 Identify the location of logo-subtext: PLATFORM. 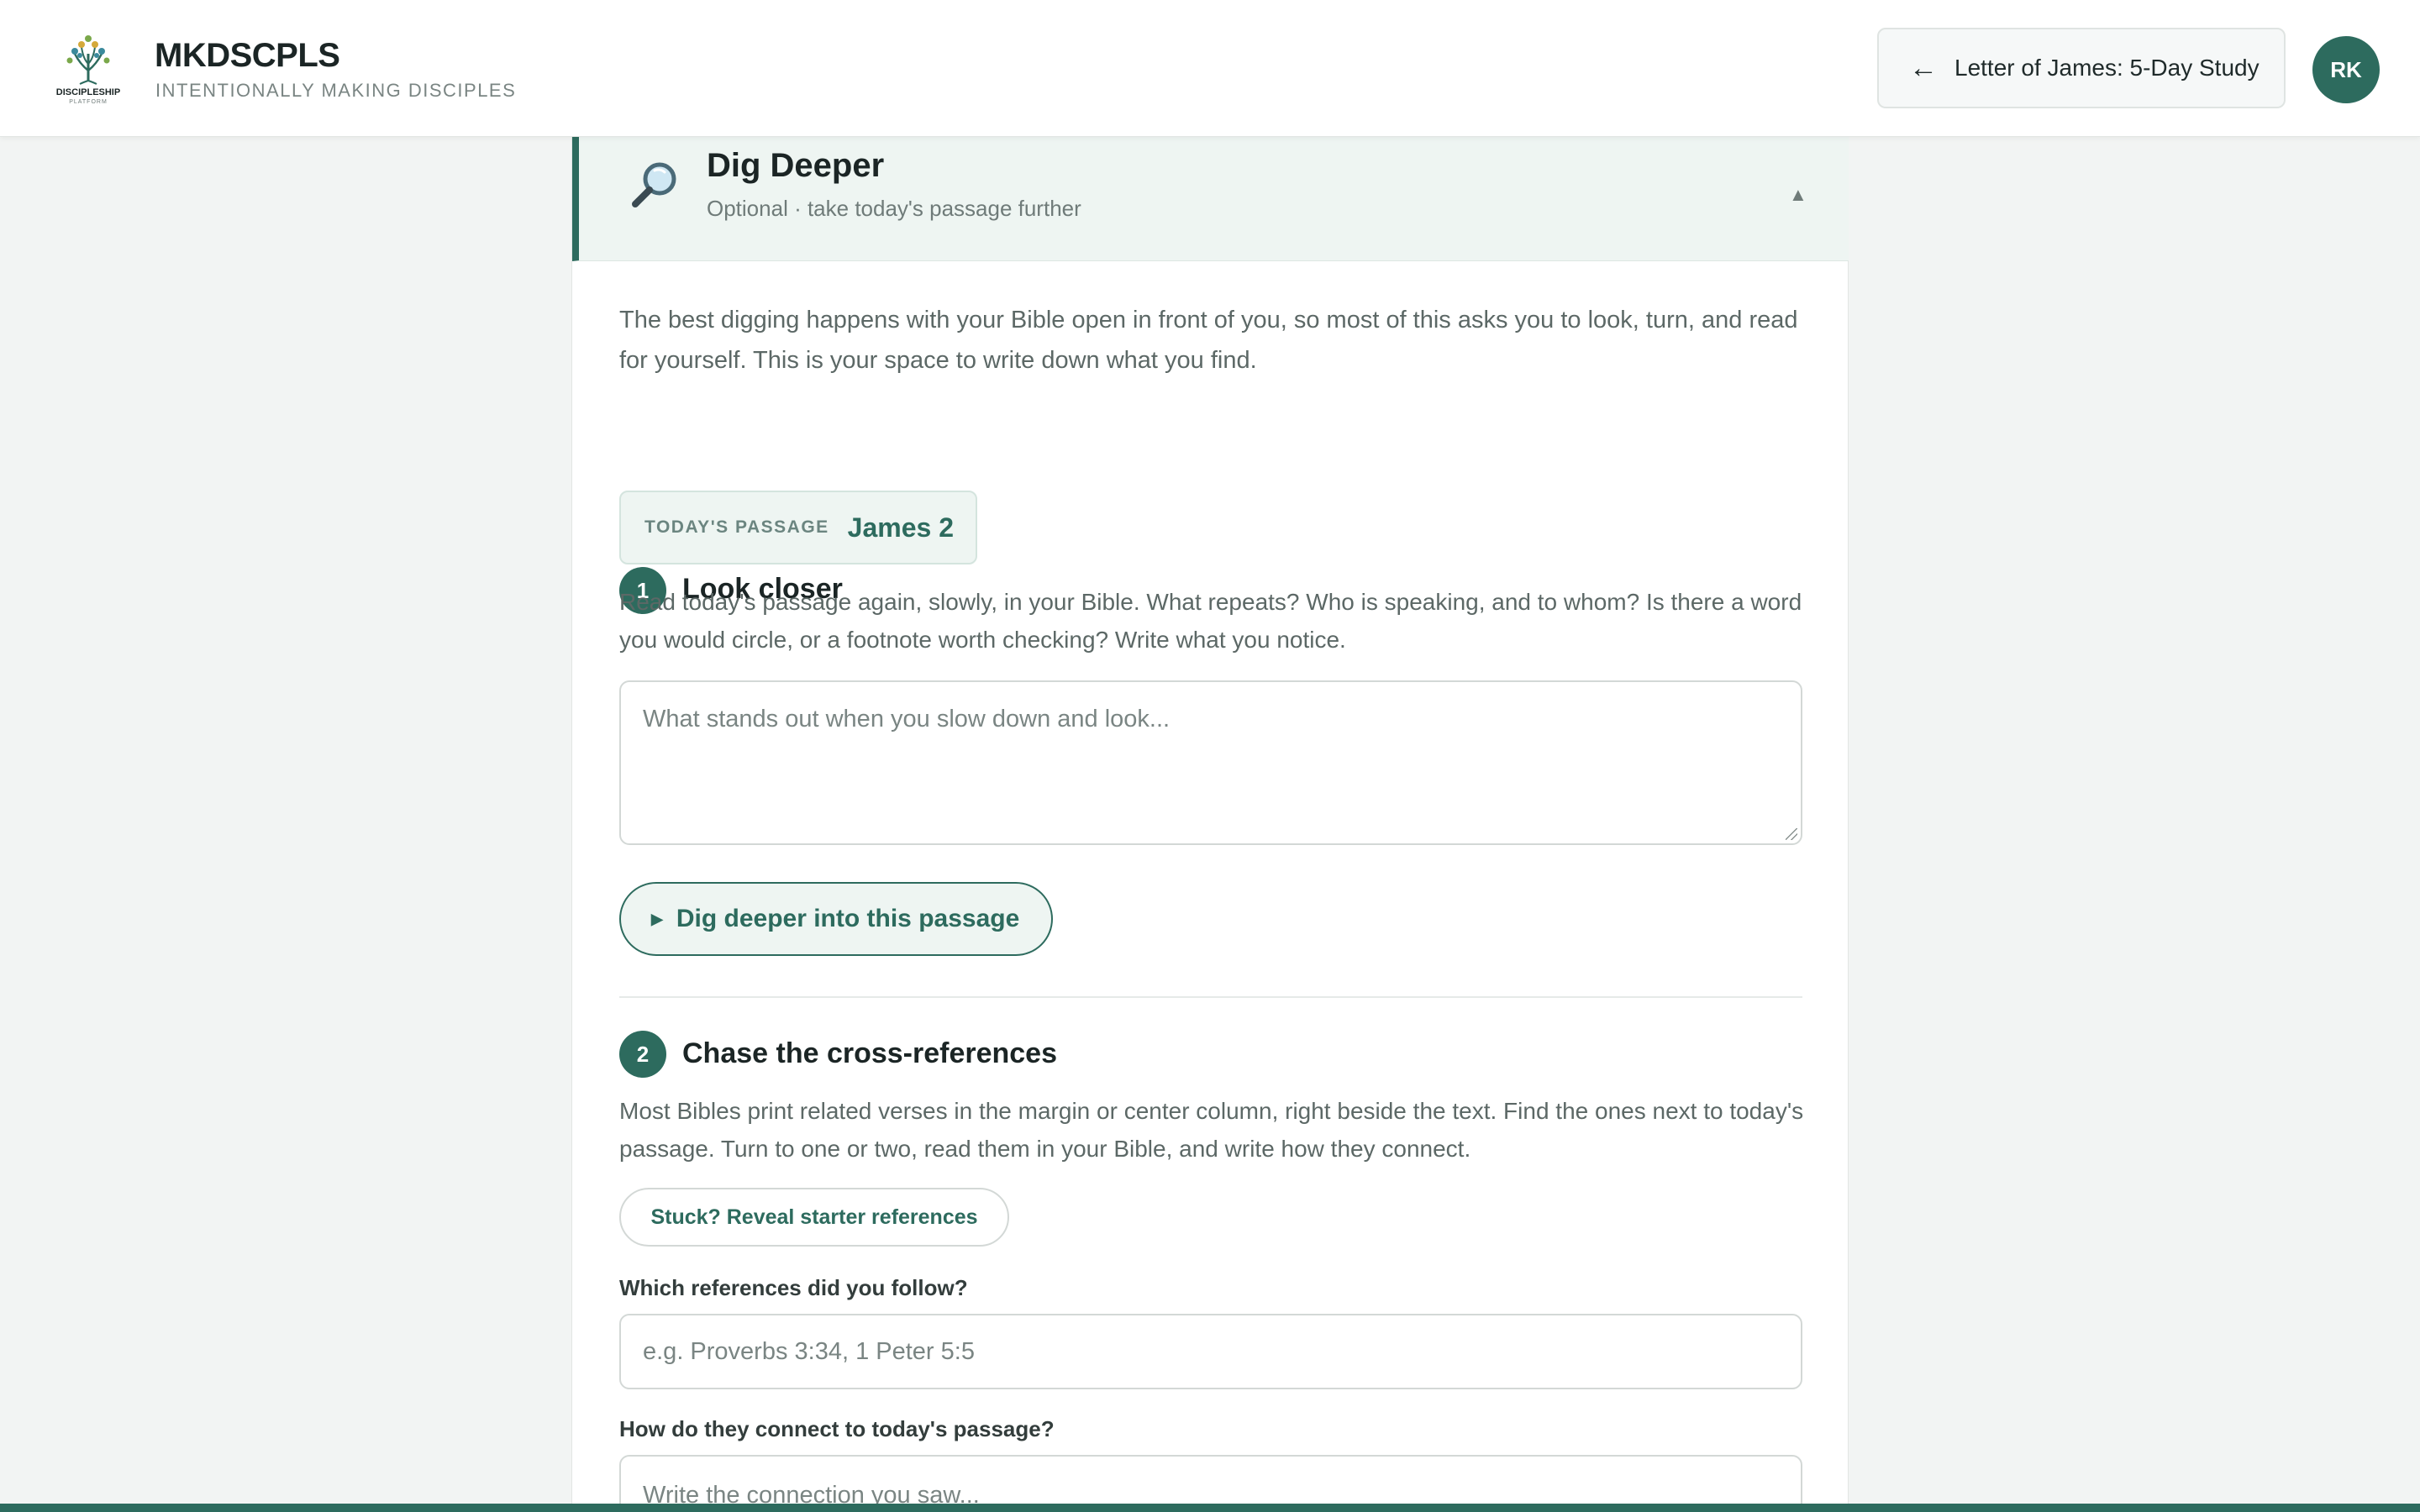
(88, 102).